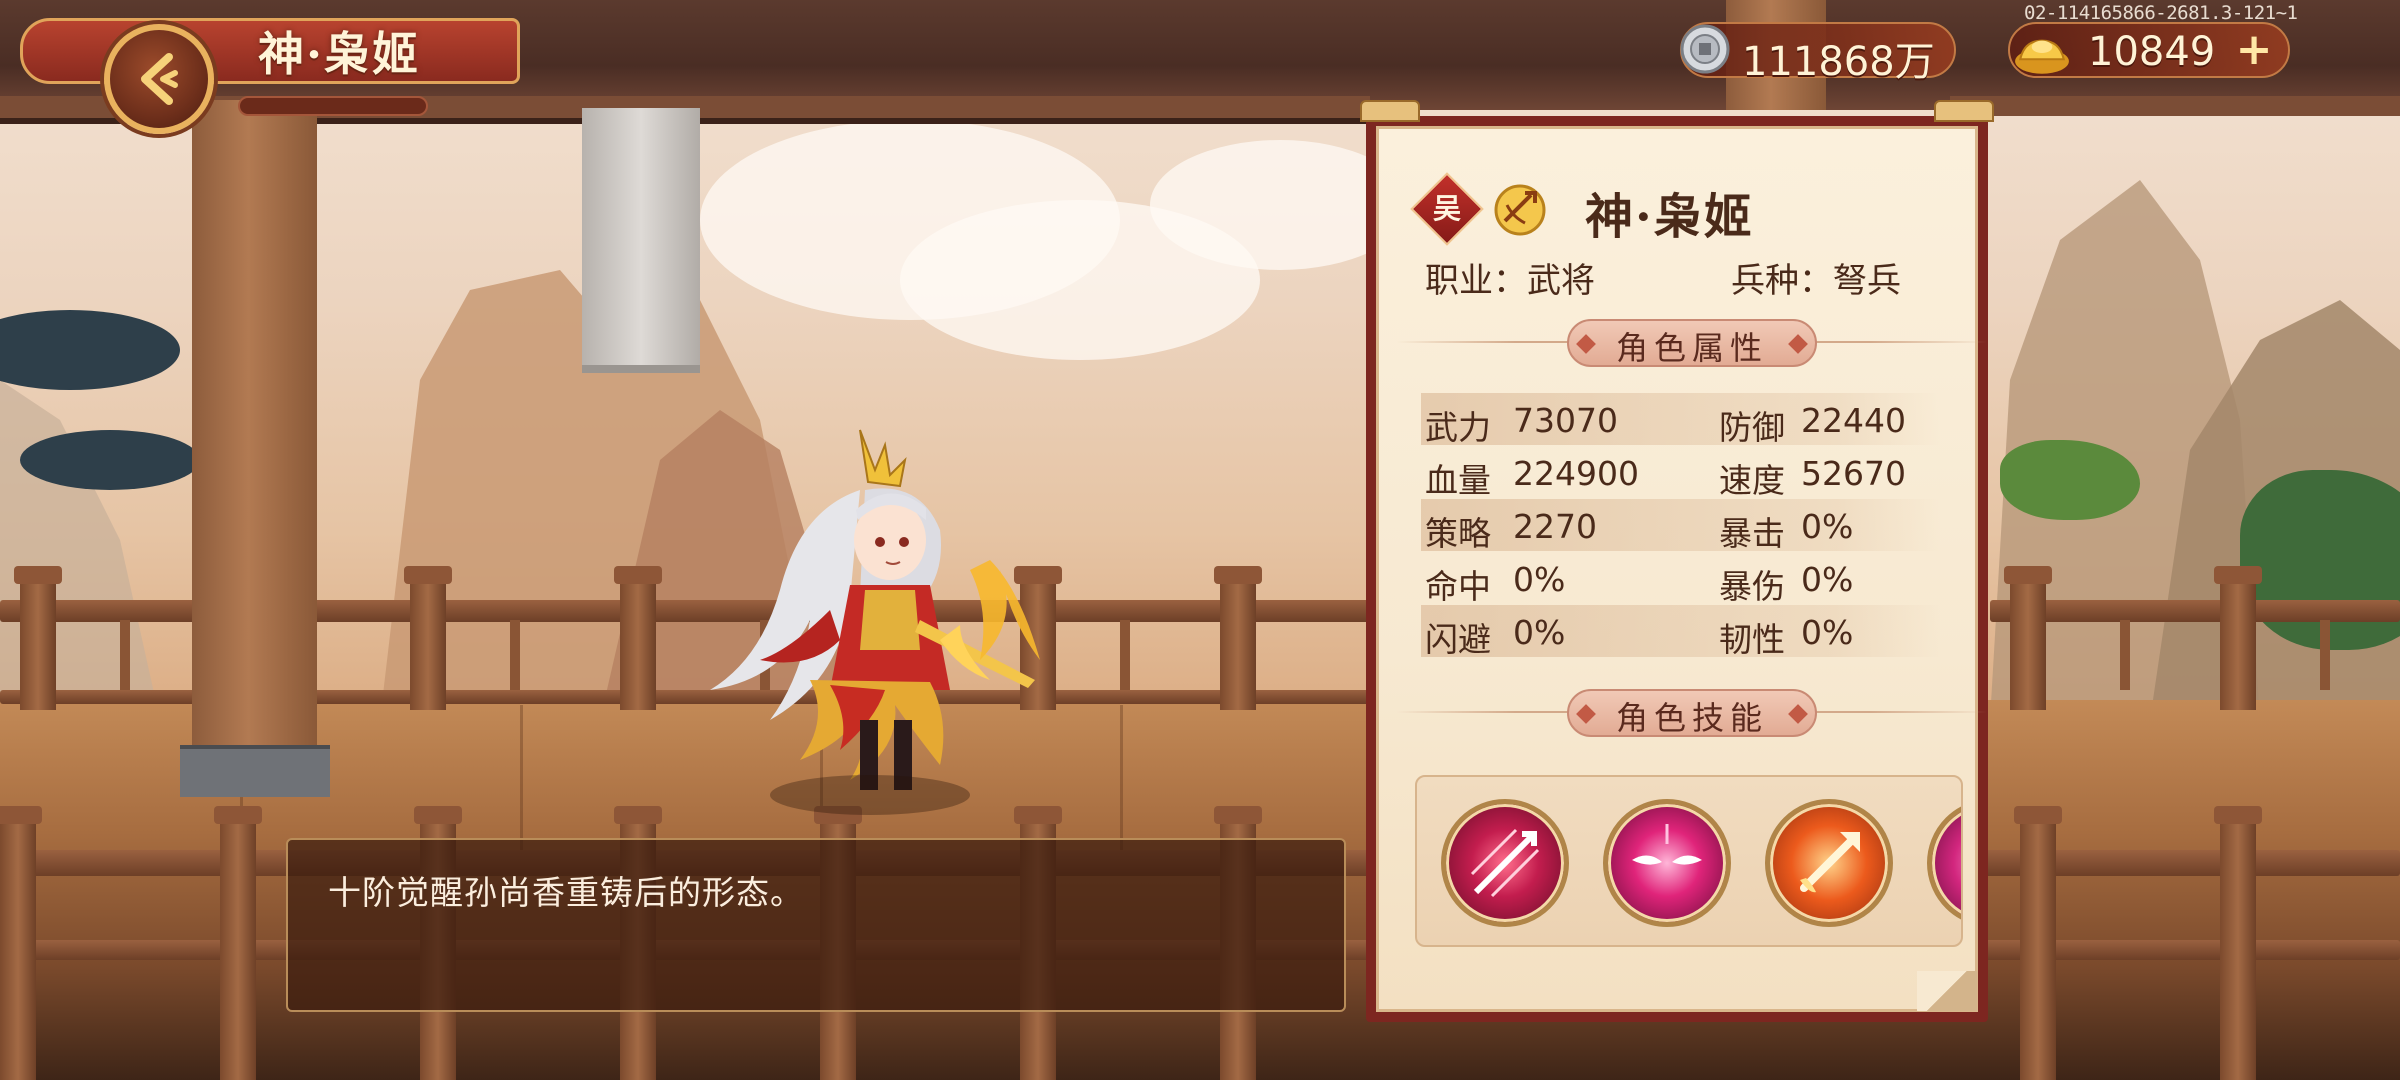  What do you see at coordinates (1458, 533) in the screenshot?
I see `stat-label: 策略` at bounding box center [1458, 533].